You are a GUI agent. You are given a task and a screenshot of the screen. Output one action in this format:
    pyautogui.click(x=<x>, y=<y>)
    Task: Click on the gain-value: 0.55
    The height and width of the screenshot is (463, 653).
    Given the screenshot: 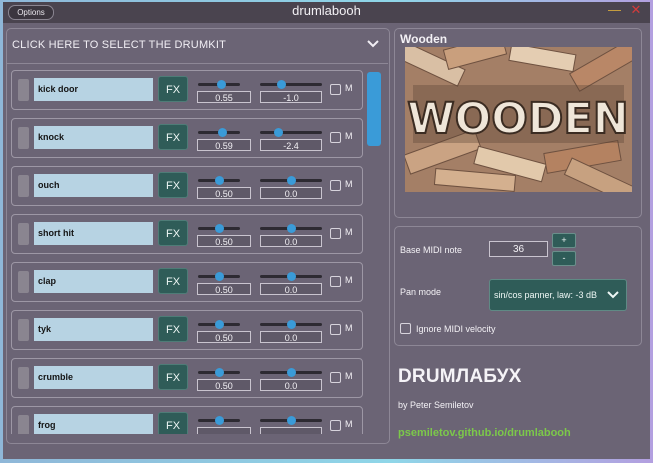 What is the action you would take?
    pyautogui.click(x=224, y=97)
    